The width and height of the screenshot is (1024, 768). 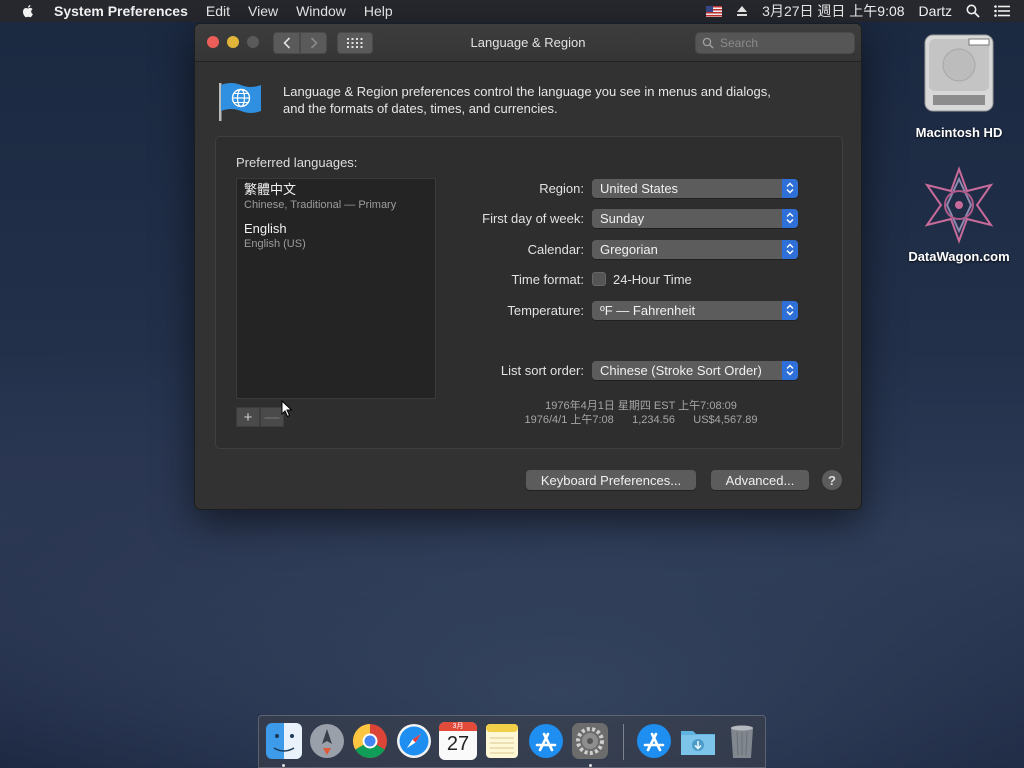 I want to click on calendar-row: Calendar: Gregorian, so click(x=626, y=249).